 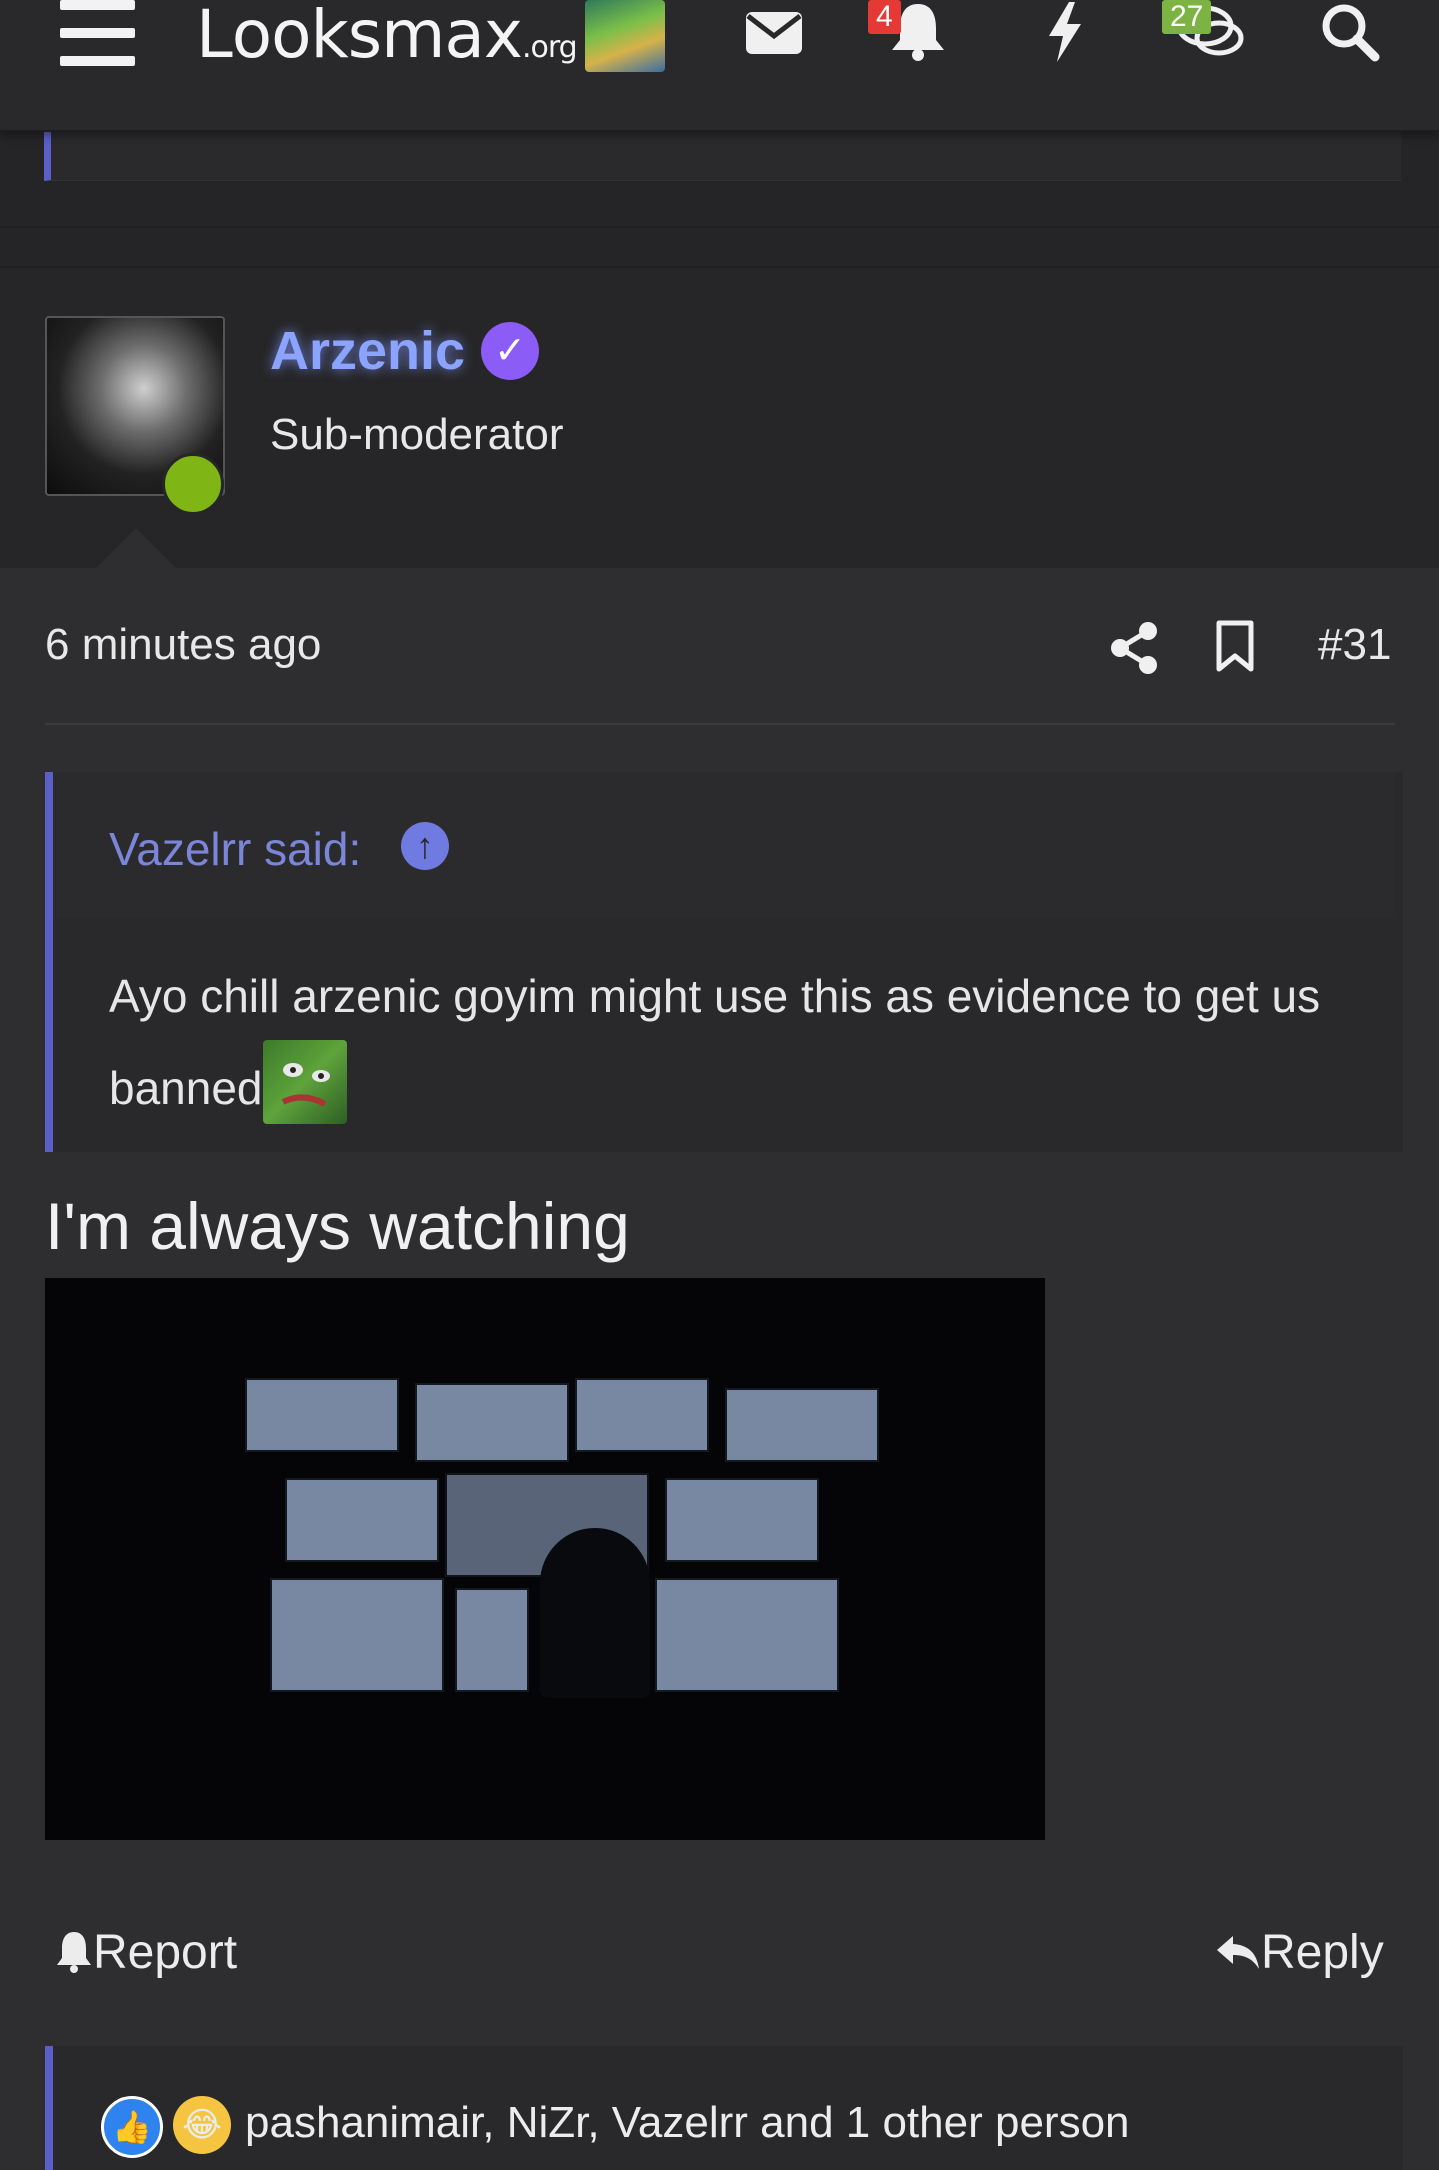 I want to click on quote-header: Vazelrr said: ↑, so click(x=724, y=845).